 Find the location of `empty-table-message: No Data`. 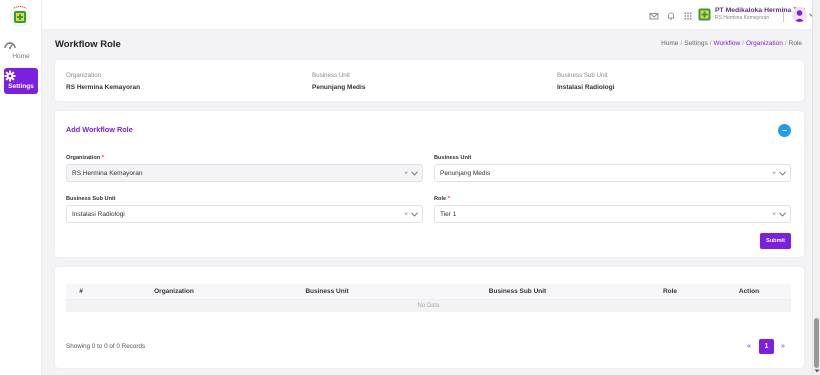

empty-table-message: No Data is located at coordinates (428, 305).